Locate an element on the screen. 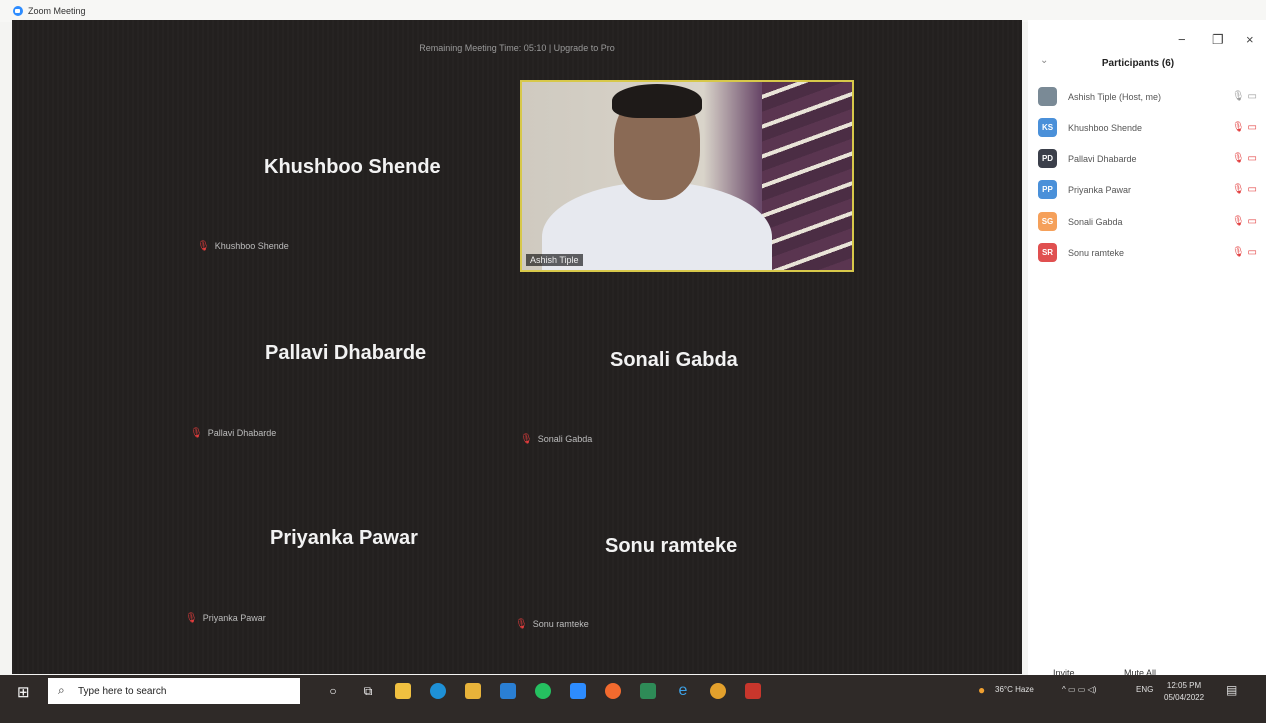 The width and height of the screenshot is (1266, 723). participant-name: Sonu ramteke is located at coordinates (1096, 253).